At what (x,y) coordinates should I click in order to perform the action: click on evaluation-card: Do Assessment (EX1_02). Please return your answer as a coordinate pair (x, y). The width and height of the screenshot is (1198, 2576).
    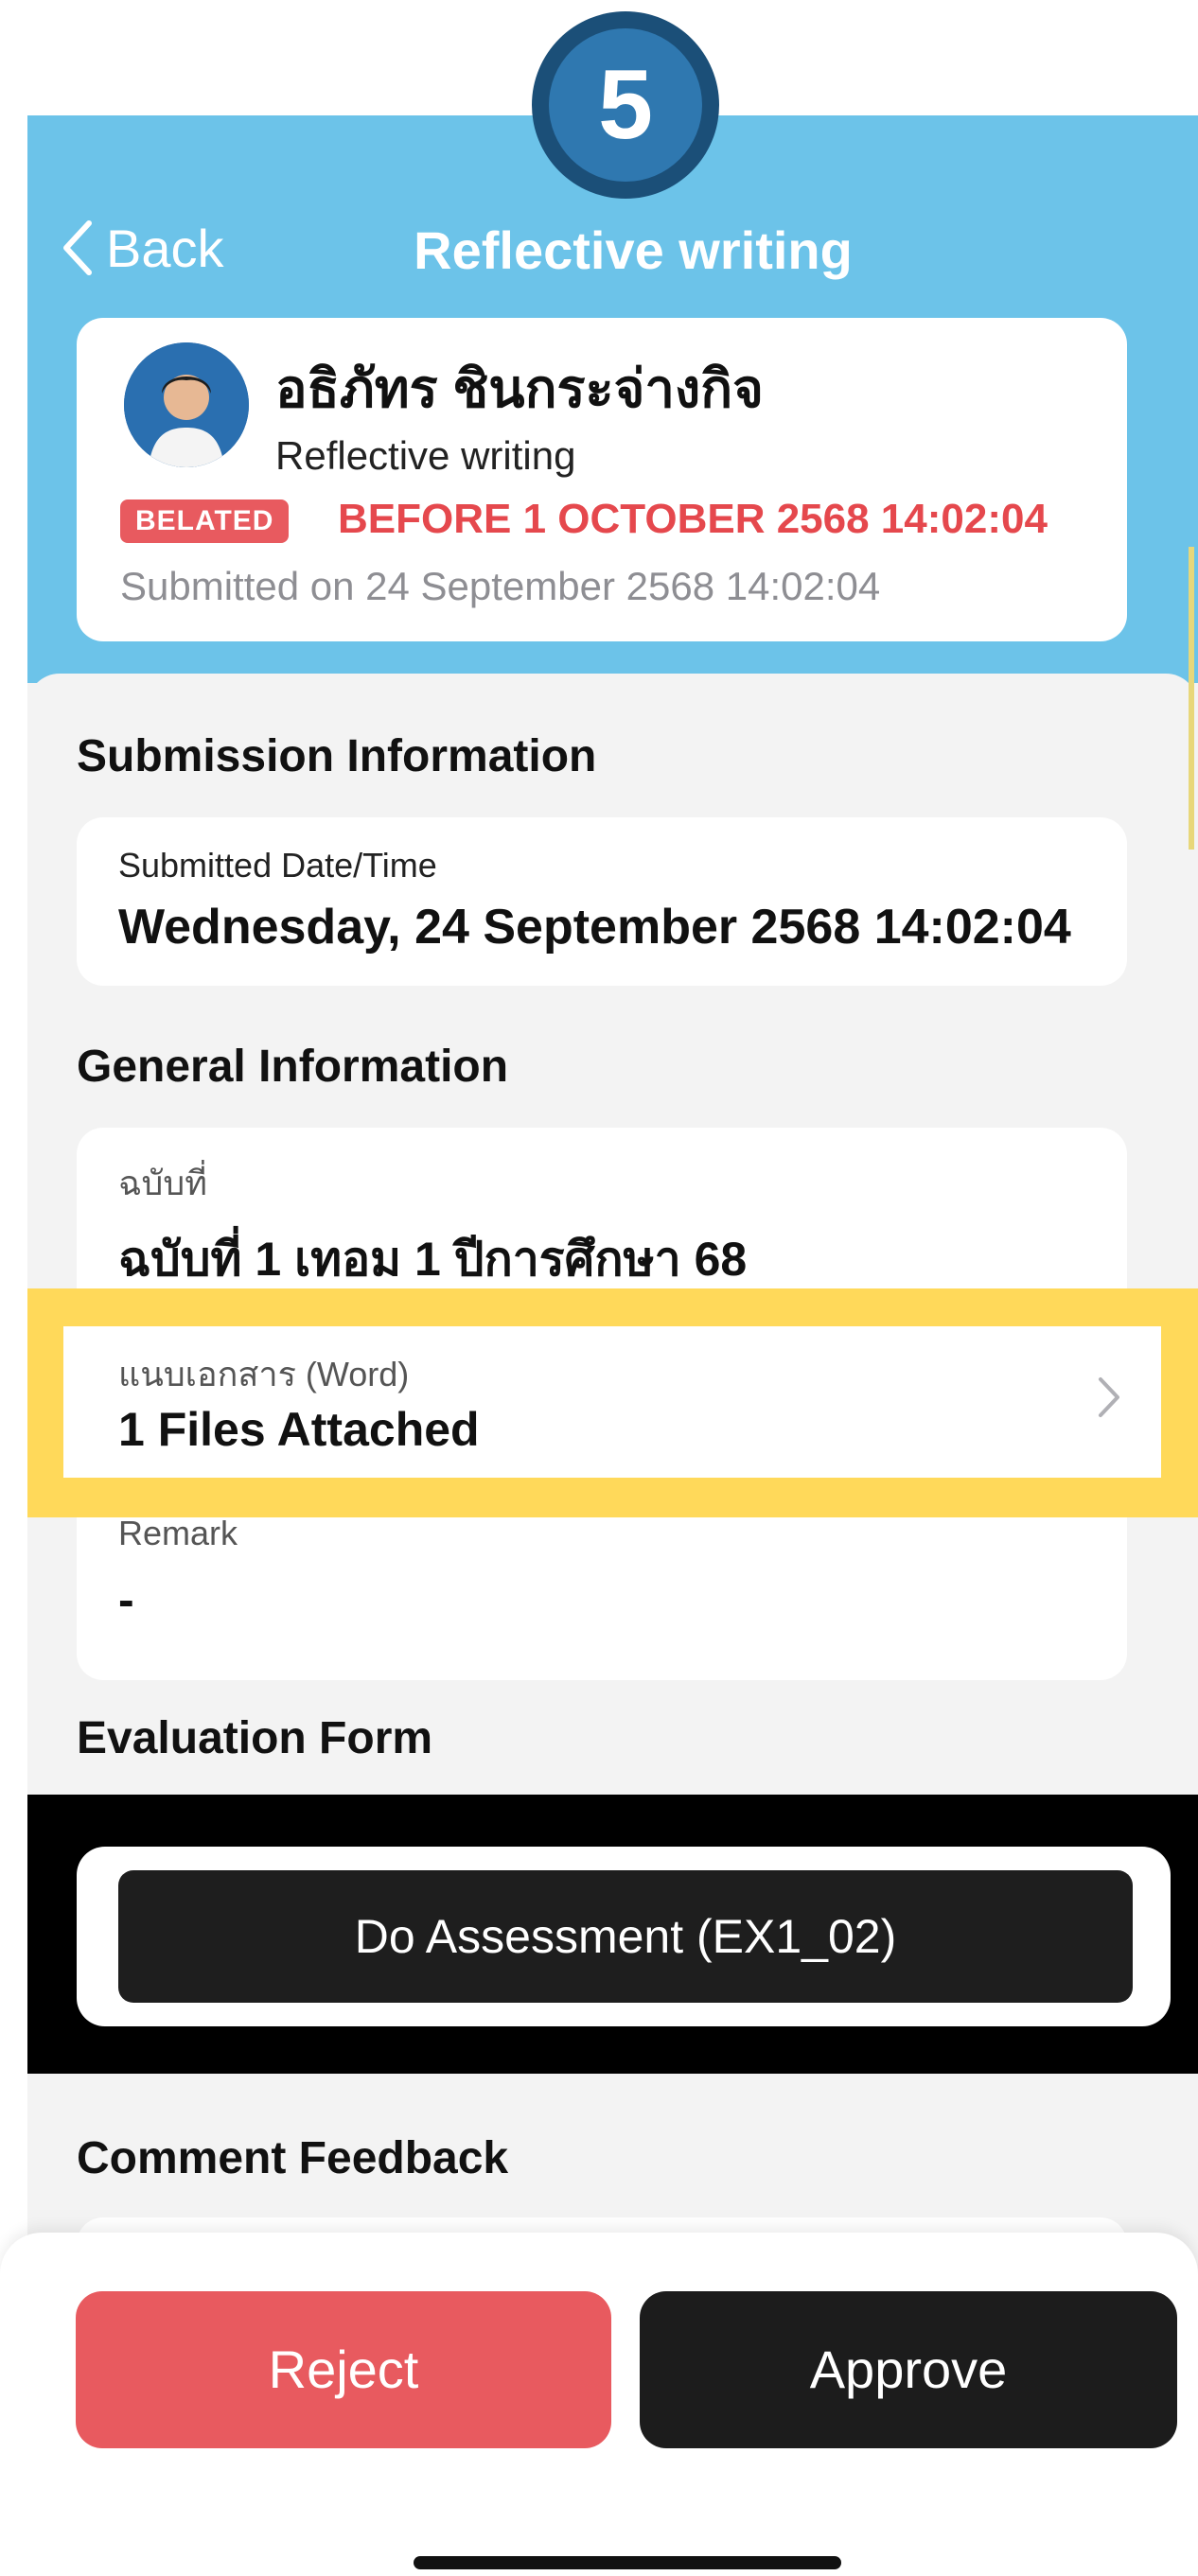
    Looking at the image, I should click on (624, 1937).